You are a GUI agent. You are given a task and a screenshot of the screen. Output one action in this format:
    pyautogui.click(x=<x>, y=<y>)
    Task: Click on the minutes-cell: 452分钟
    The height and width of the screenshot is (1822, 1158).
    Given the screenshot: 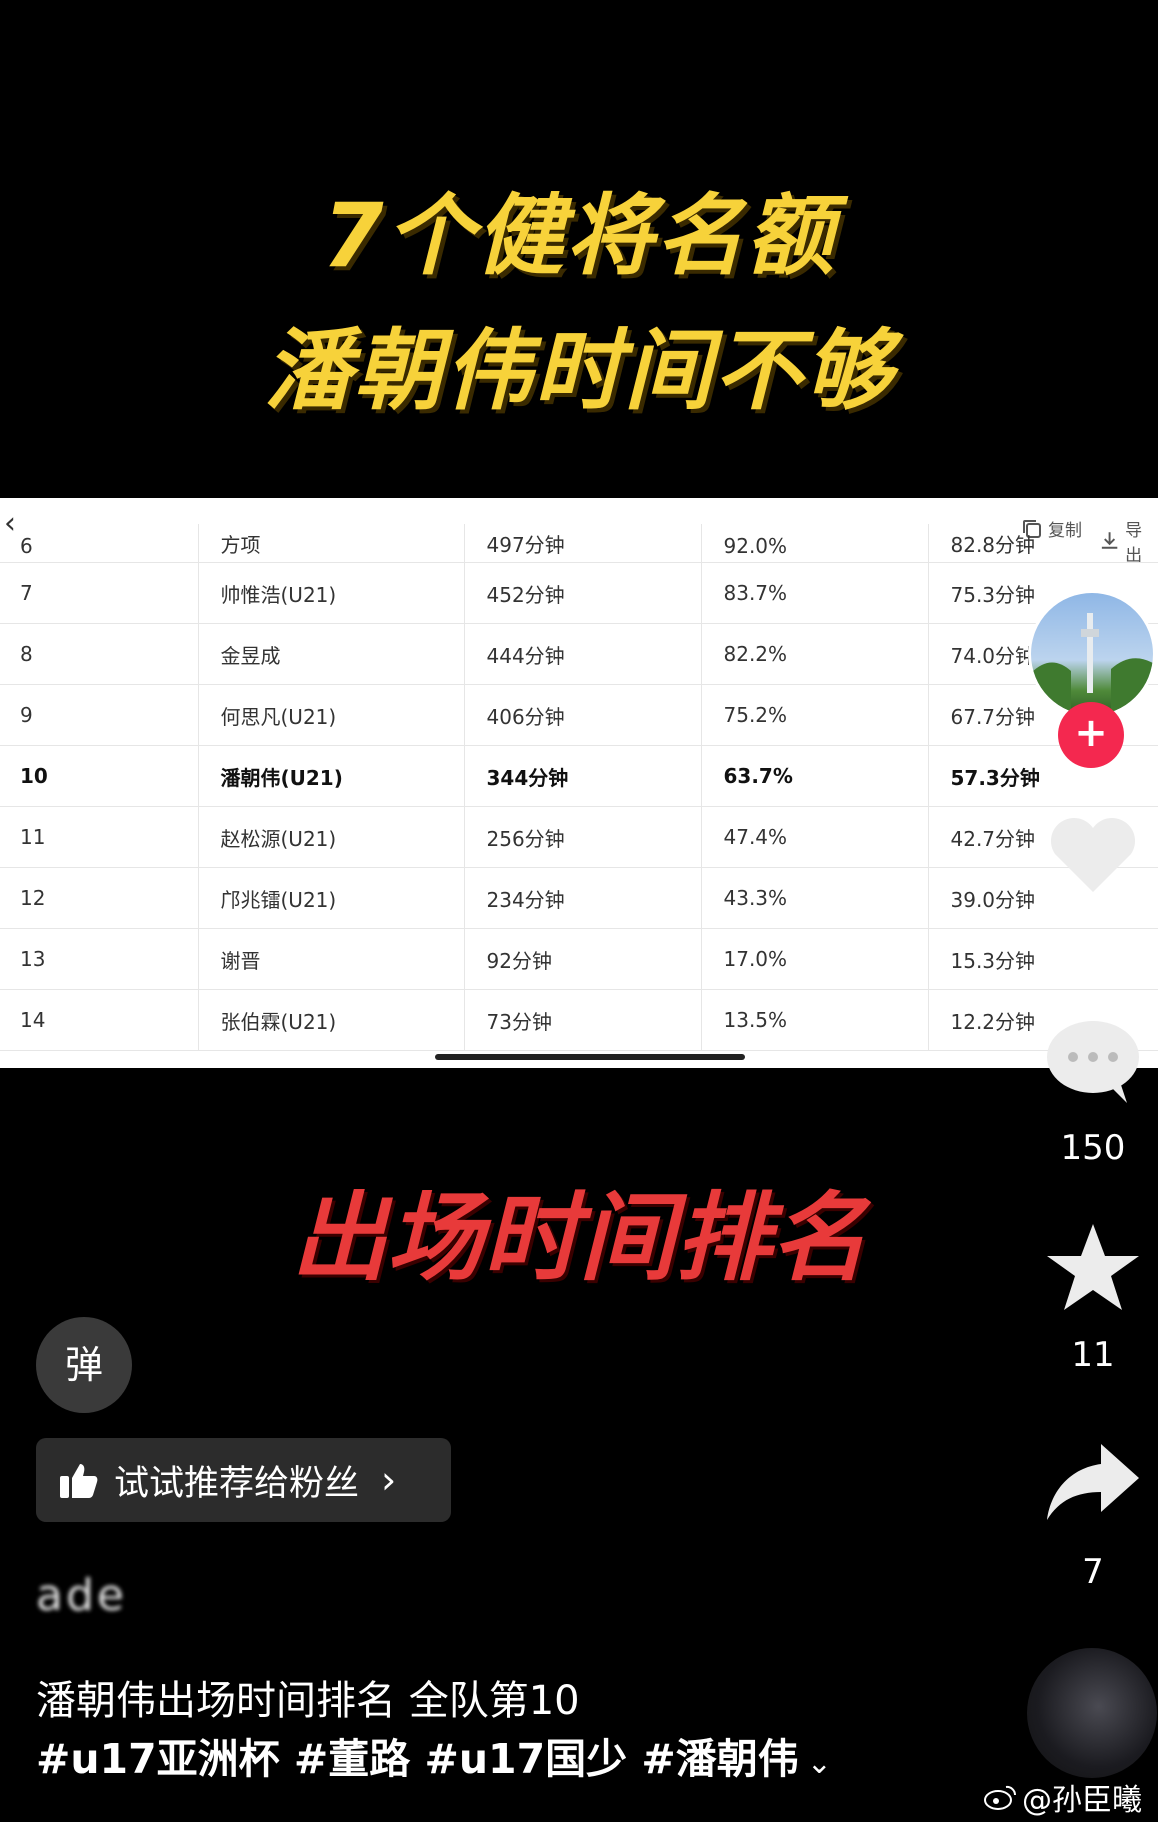 What is the action you would take?
    pyautogui.click(x=583, y=593)
    